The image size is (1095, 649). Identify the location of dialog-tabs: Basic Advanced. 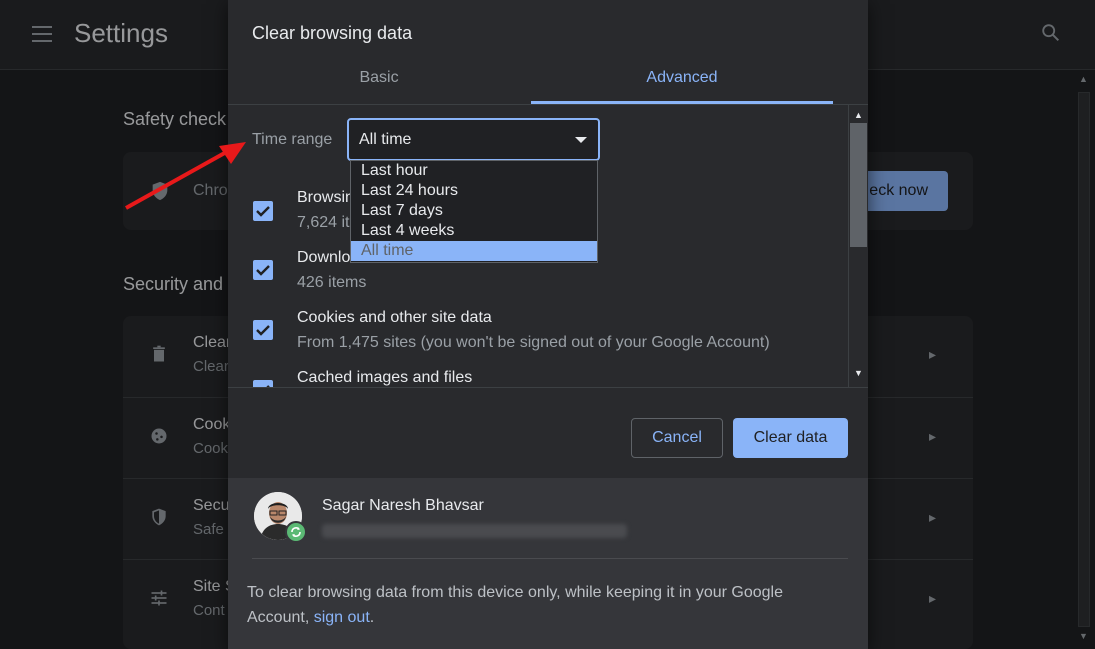
(548, 81).